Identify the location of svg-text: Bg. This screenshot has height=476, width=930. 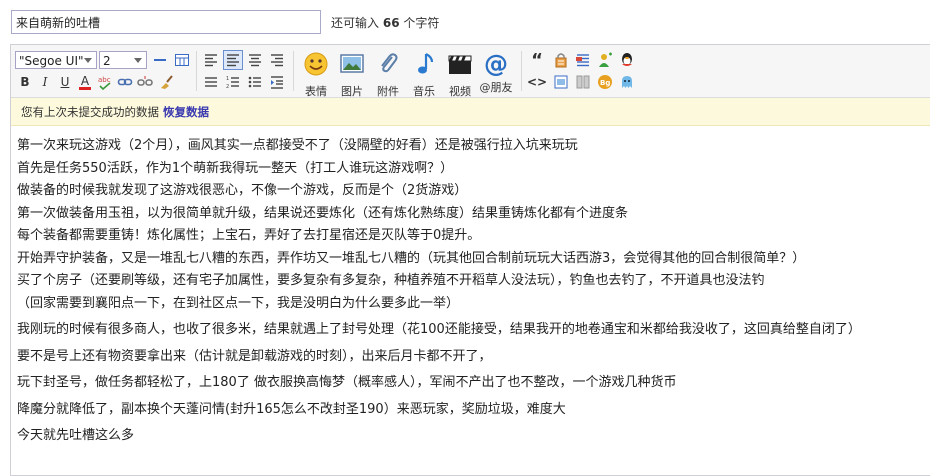
(605, 83).